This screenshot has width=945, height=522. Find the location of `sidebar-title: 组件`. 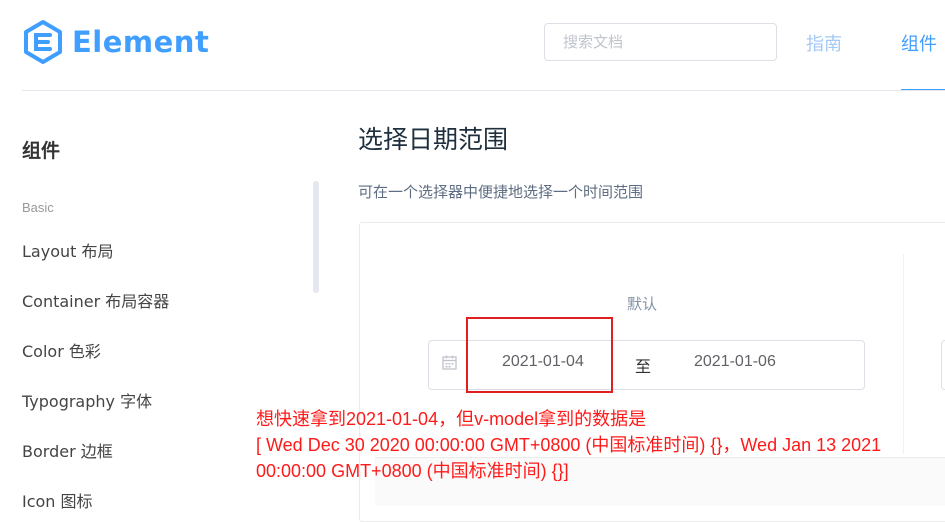

sidebar-title: 组件 is located at coordinates (41, 151).